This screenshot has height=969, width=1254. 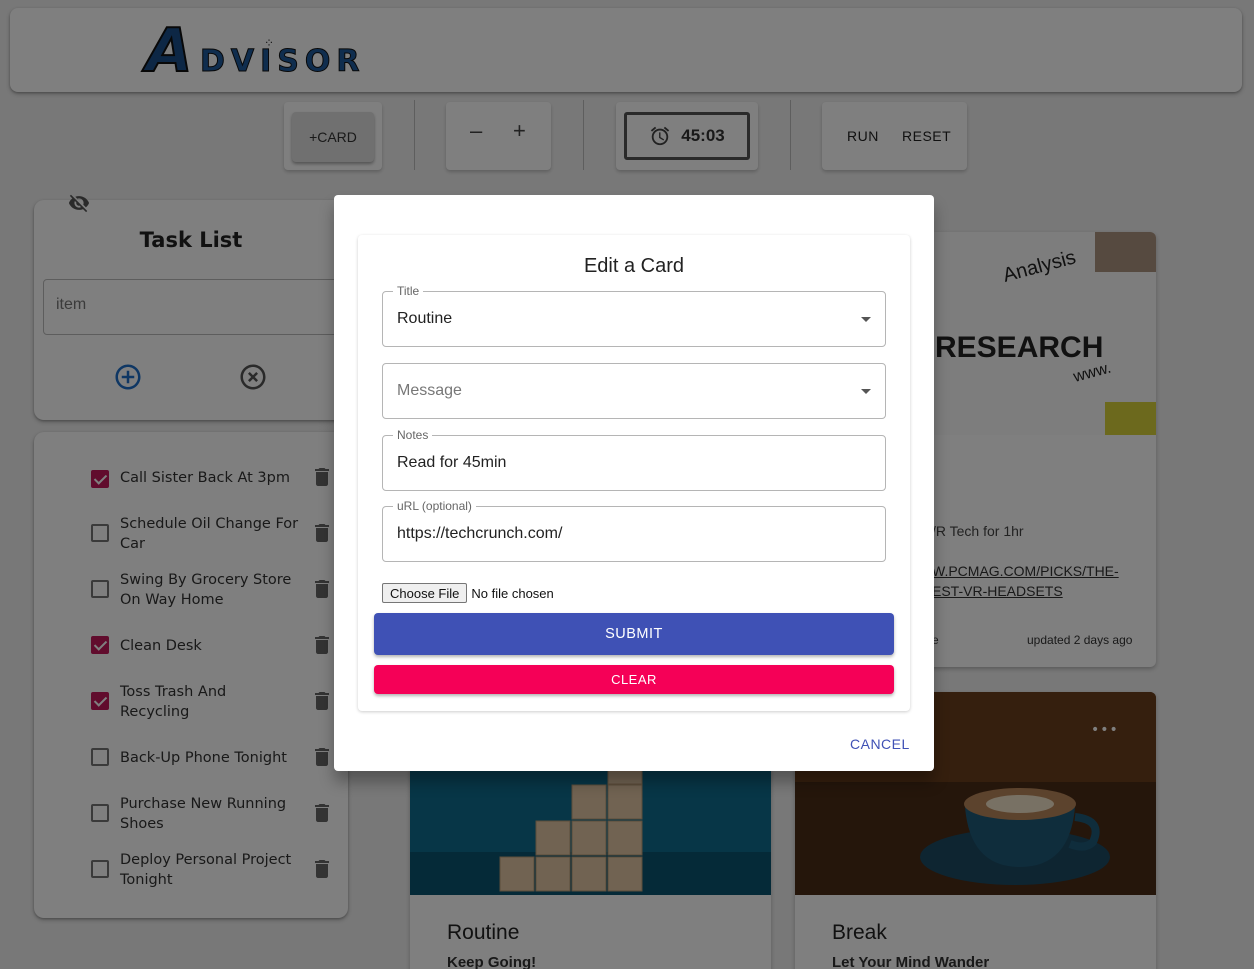 I want to click on title-select: Title Routine, so click(x=634, y=315).